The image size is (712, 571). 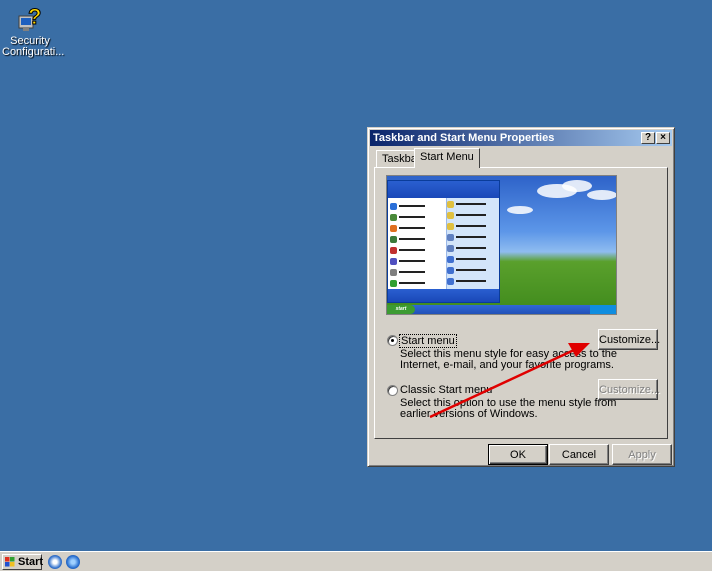 I want to click on start-menu-radio, so click(x=392, y=340).